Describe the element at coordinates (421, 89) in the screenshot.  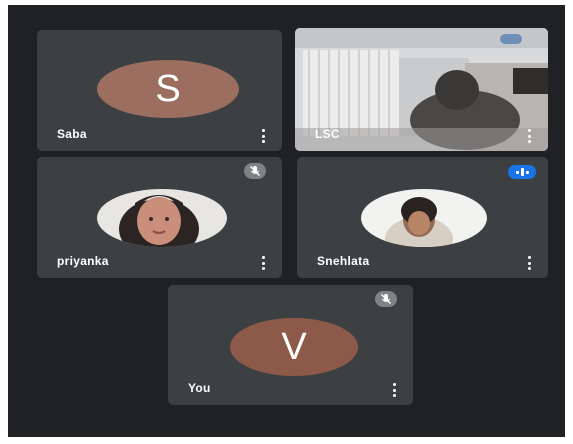
I see `participant-tile-lsc: LSC` at that location.